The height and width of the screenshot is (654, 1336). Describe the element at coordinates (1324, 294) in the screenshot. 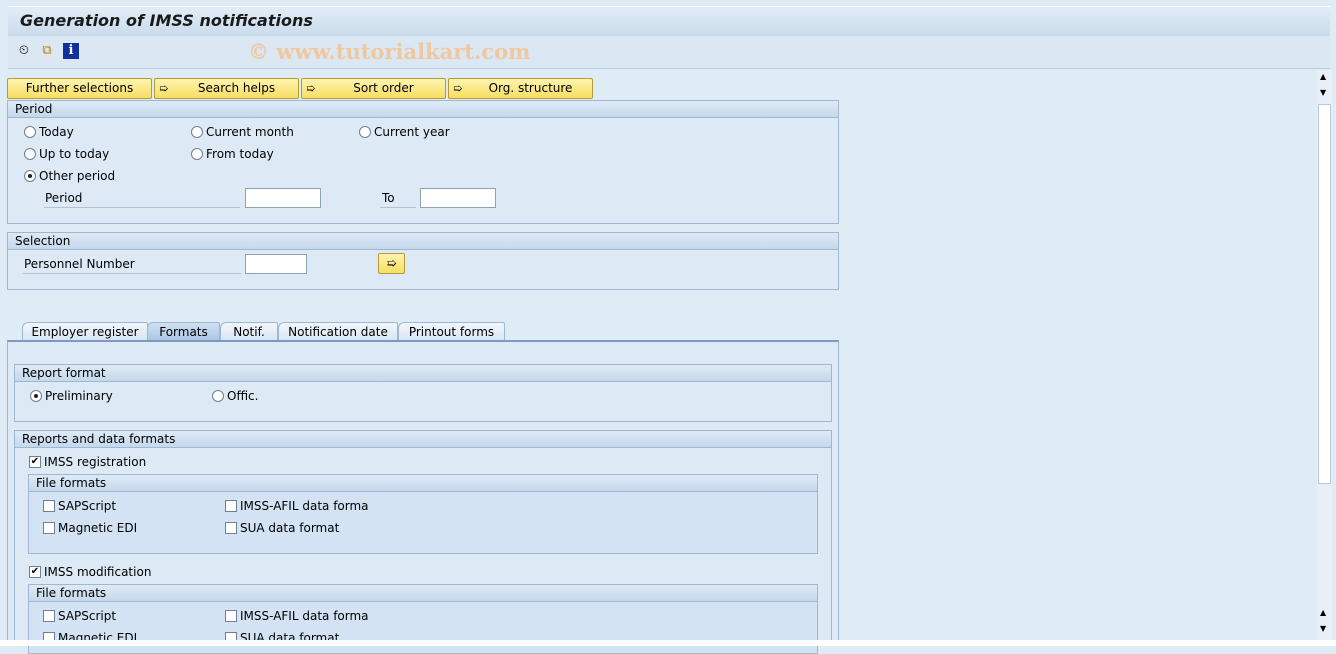

I see `scroll-thumb` at that location.